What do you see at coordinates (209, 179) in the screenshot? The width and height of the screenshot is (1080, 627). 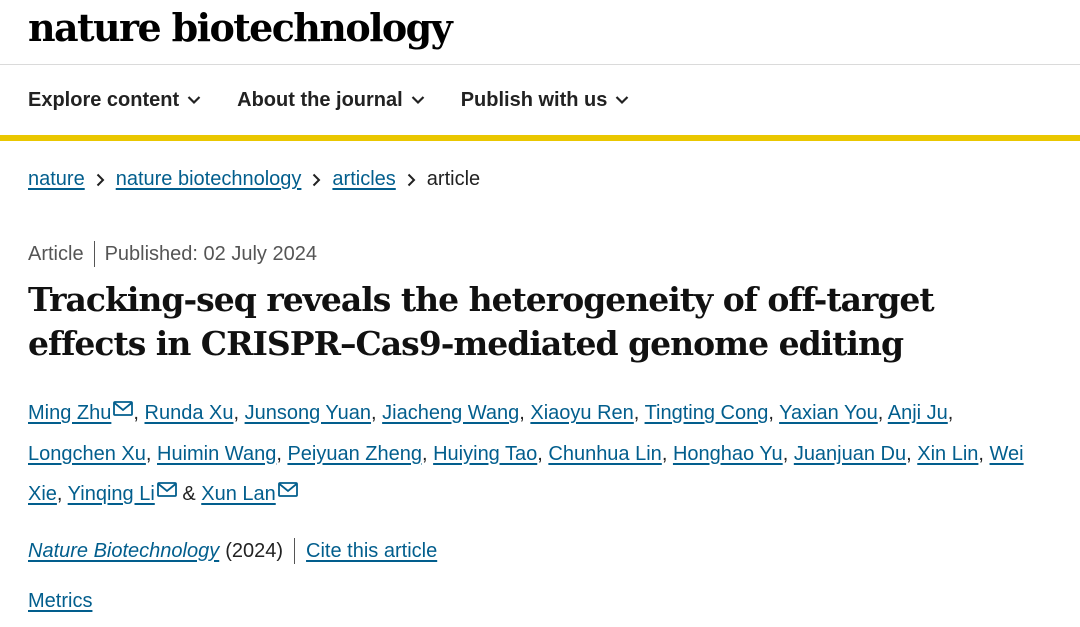 I see `breadcrumb-link-journal: nature biotechnology` at bounding box center [209, 179].